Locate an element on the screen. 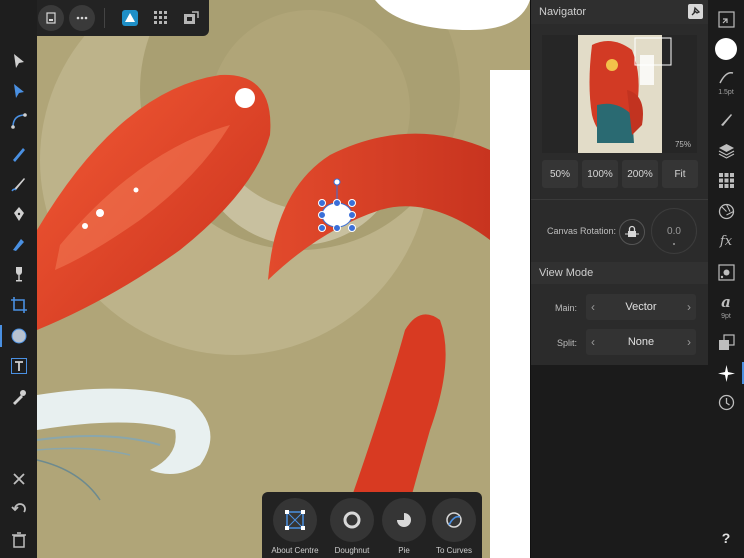  pie-button is located at coordinates (404, 520).